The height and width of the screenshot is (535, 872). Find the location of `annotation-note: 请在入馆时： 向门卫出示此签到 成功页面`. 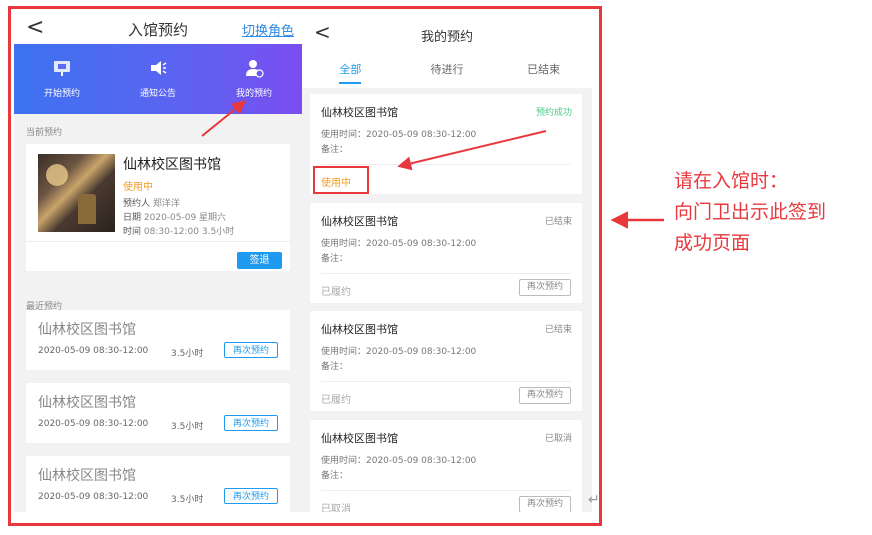

annotation-note: 请在入馆时： 向门卫出示此签到 成功页面 is located at coordinates (750, 212).